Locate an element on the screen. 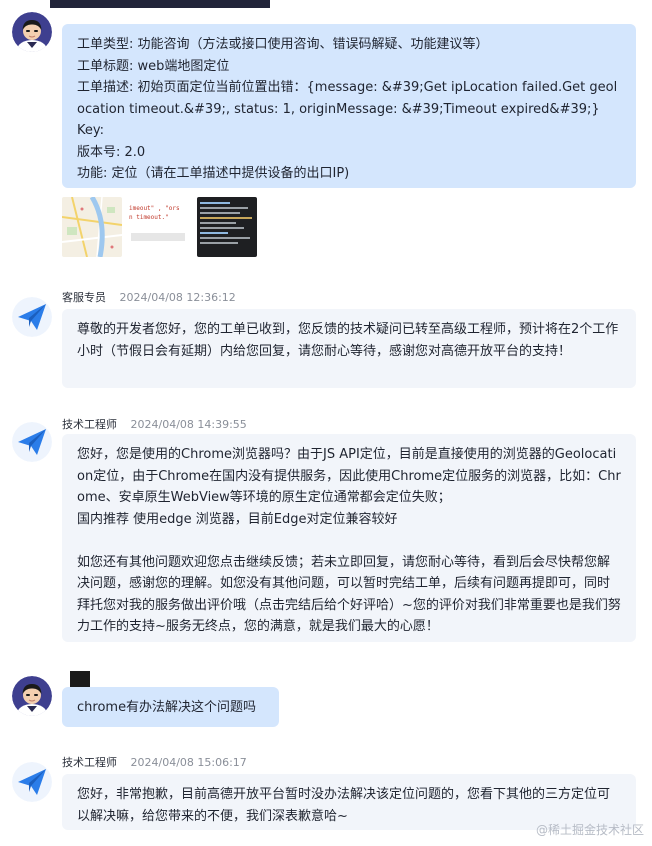 This screenshot has width=652, height=846. ticket-key: Key: is located at coordinates (91, 130).